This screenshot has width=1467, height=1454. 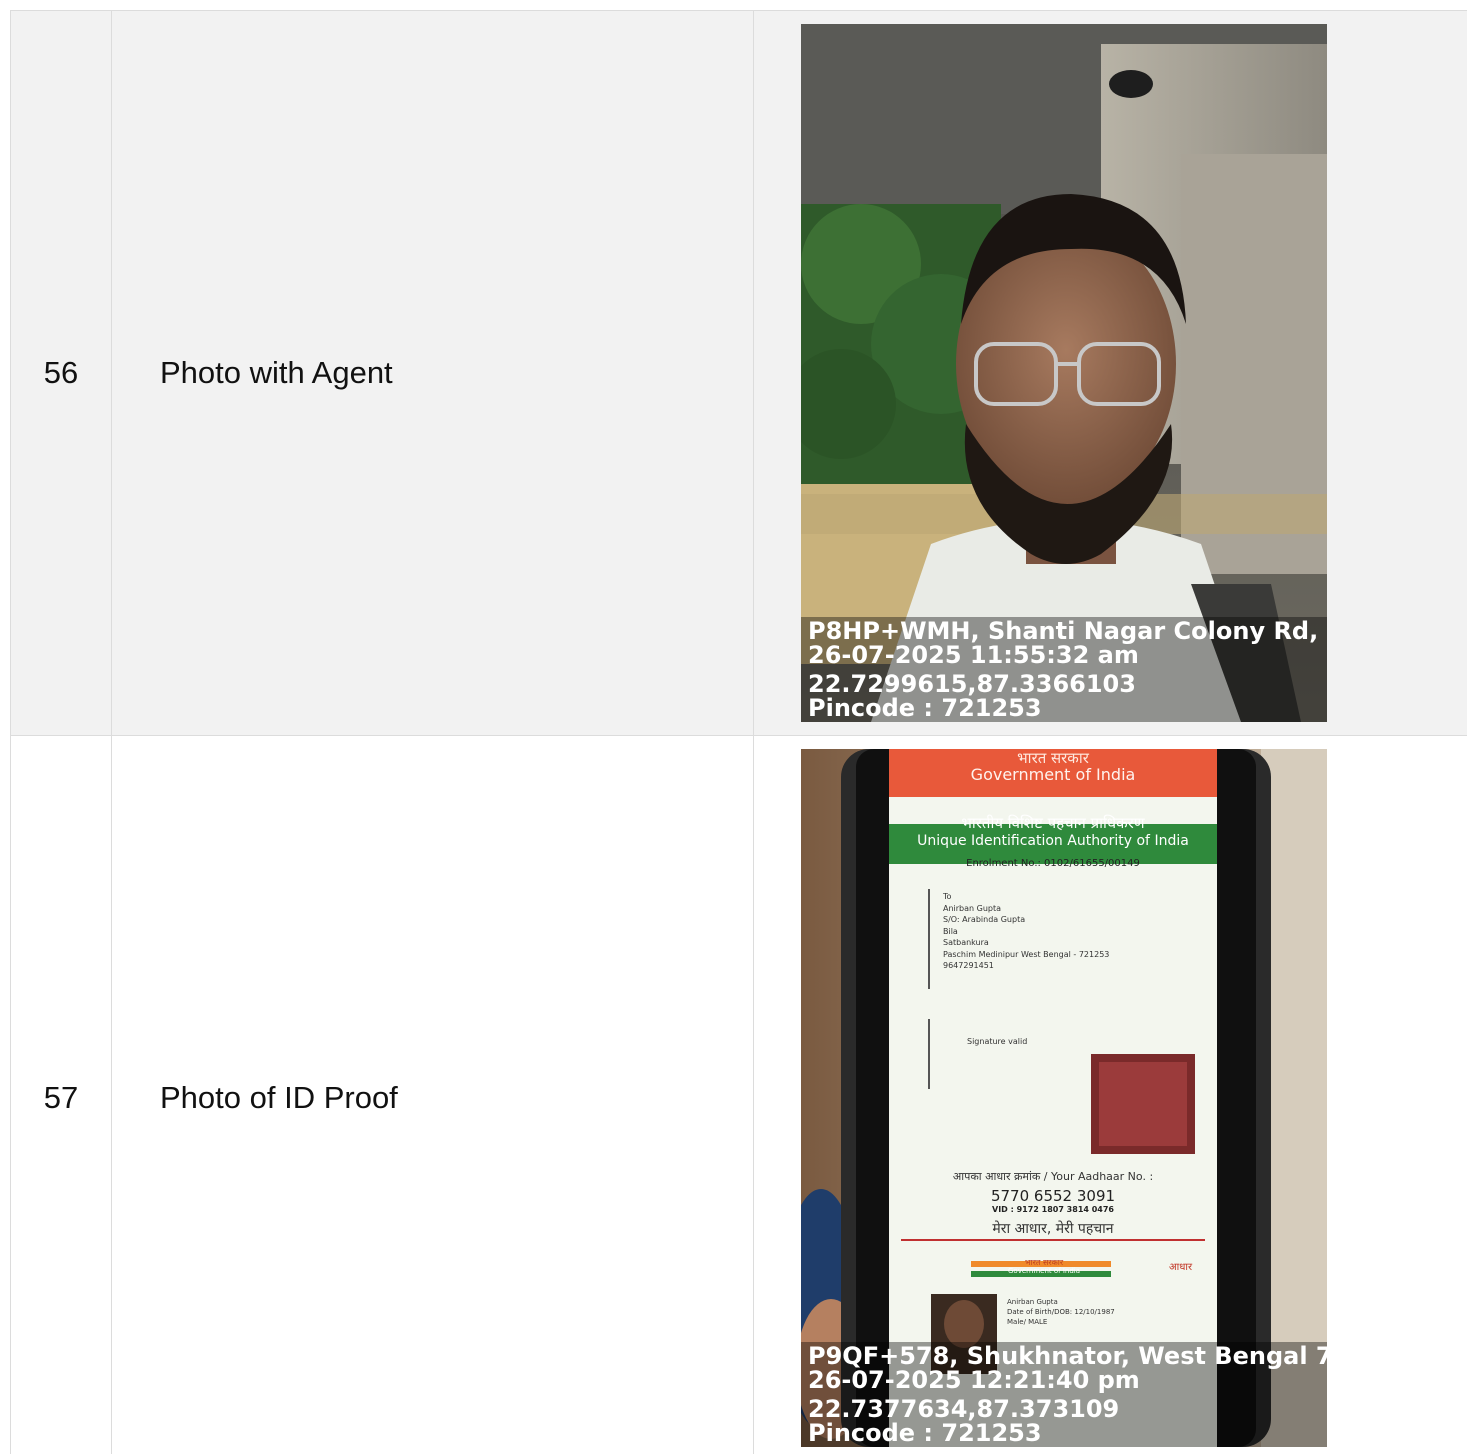 What do you see at coordinates (974, 1380) in the screenshot?
I see `stamp-datetime: 26-07-2025 12:21:40 pm` at bounding box center [974, 1380].